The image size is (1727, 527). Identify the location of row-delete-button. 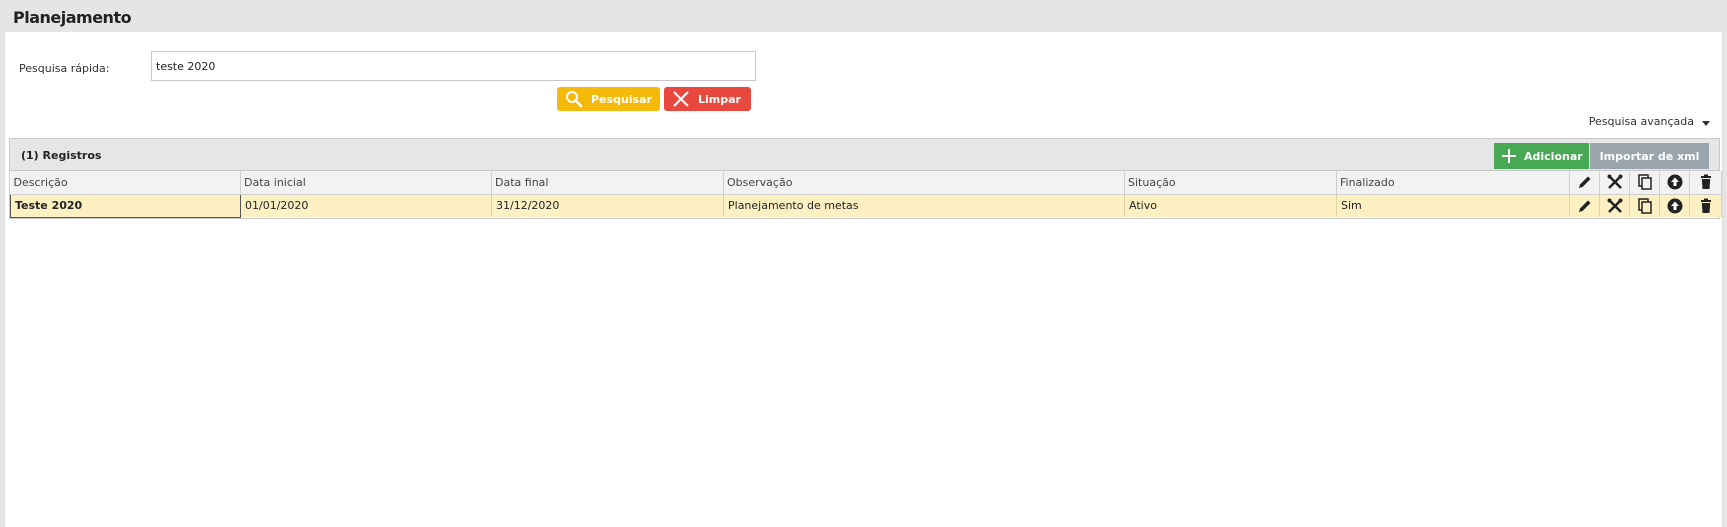
(1705, 205).